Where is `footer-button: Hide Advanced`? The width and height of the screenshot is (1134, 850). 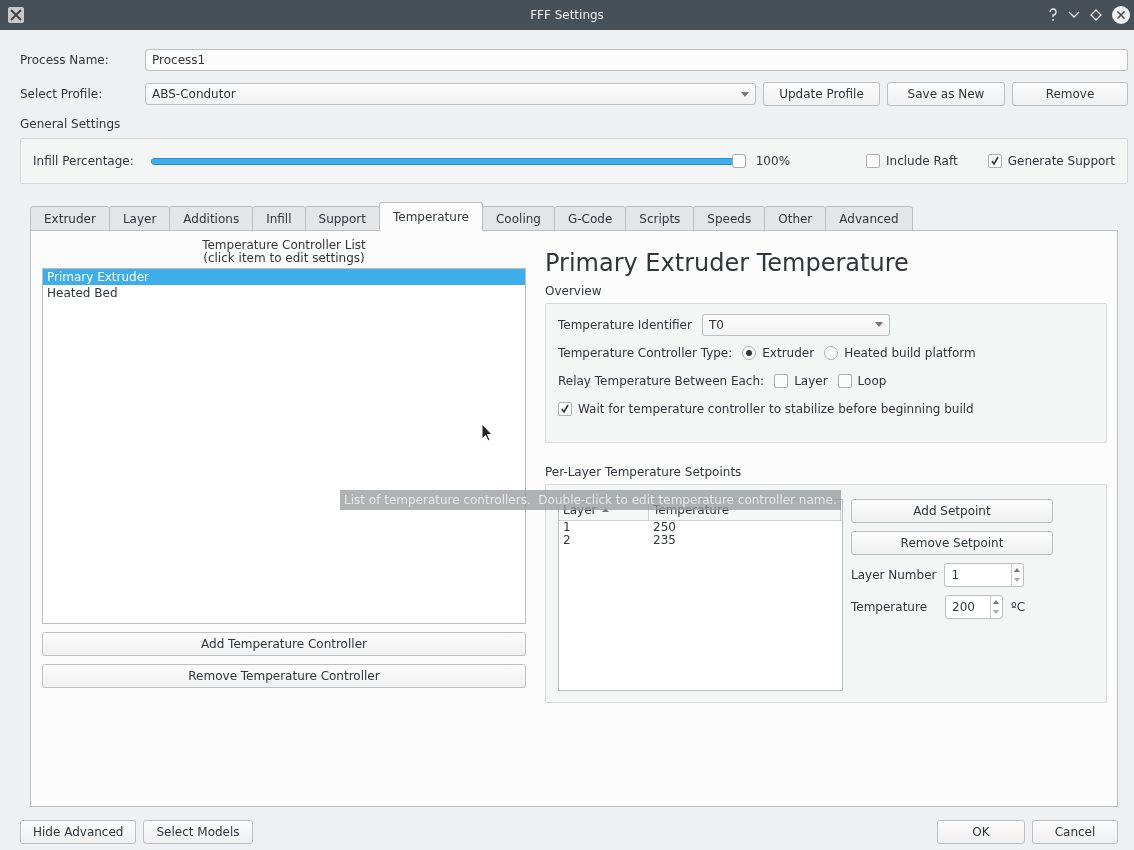 footer-button: Hide Advanced is located at coordinates (78, 832).